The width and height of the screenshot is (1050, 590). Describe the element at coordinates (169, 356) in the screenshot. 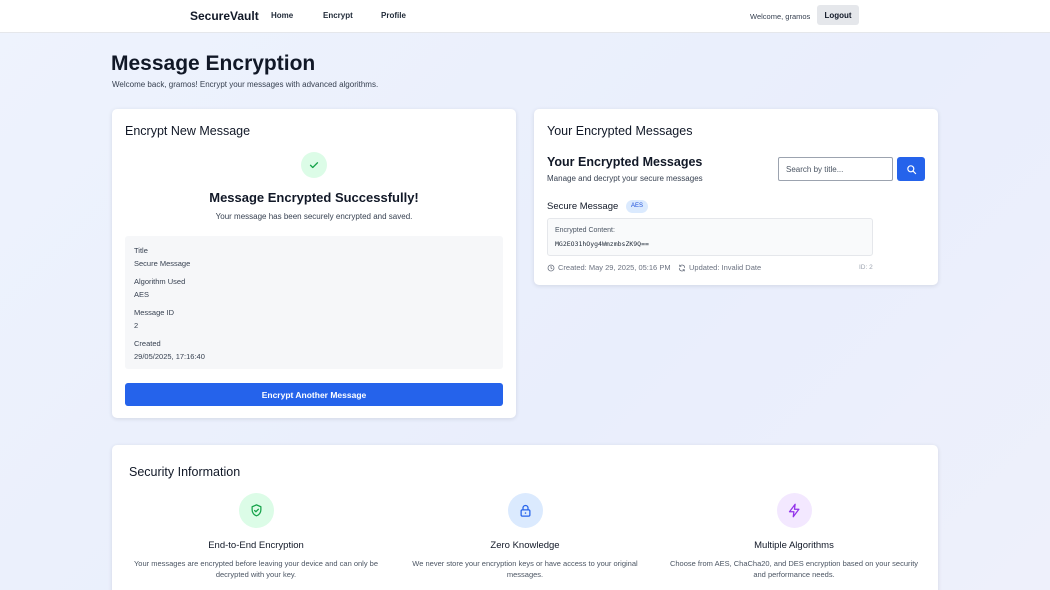

I see `detail-value-created: 29/05/2025, 17:16:40` at that location.